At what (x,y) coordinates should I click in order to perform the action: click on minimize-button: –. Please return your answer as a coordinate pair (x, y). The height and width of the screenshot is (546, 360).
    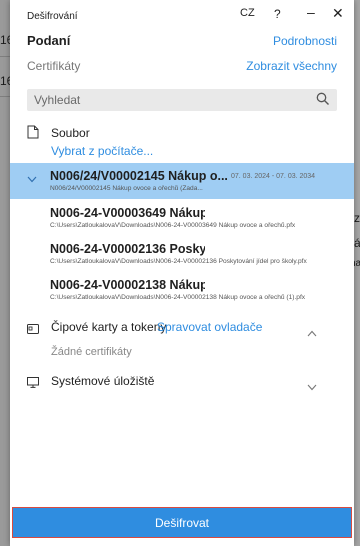
    Looking at the image, I should click on (311, 12).